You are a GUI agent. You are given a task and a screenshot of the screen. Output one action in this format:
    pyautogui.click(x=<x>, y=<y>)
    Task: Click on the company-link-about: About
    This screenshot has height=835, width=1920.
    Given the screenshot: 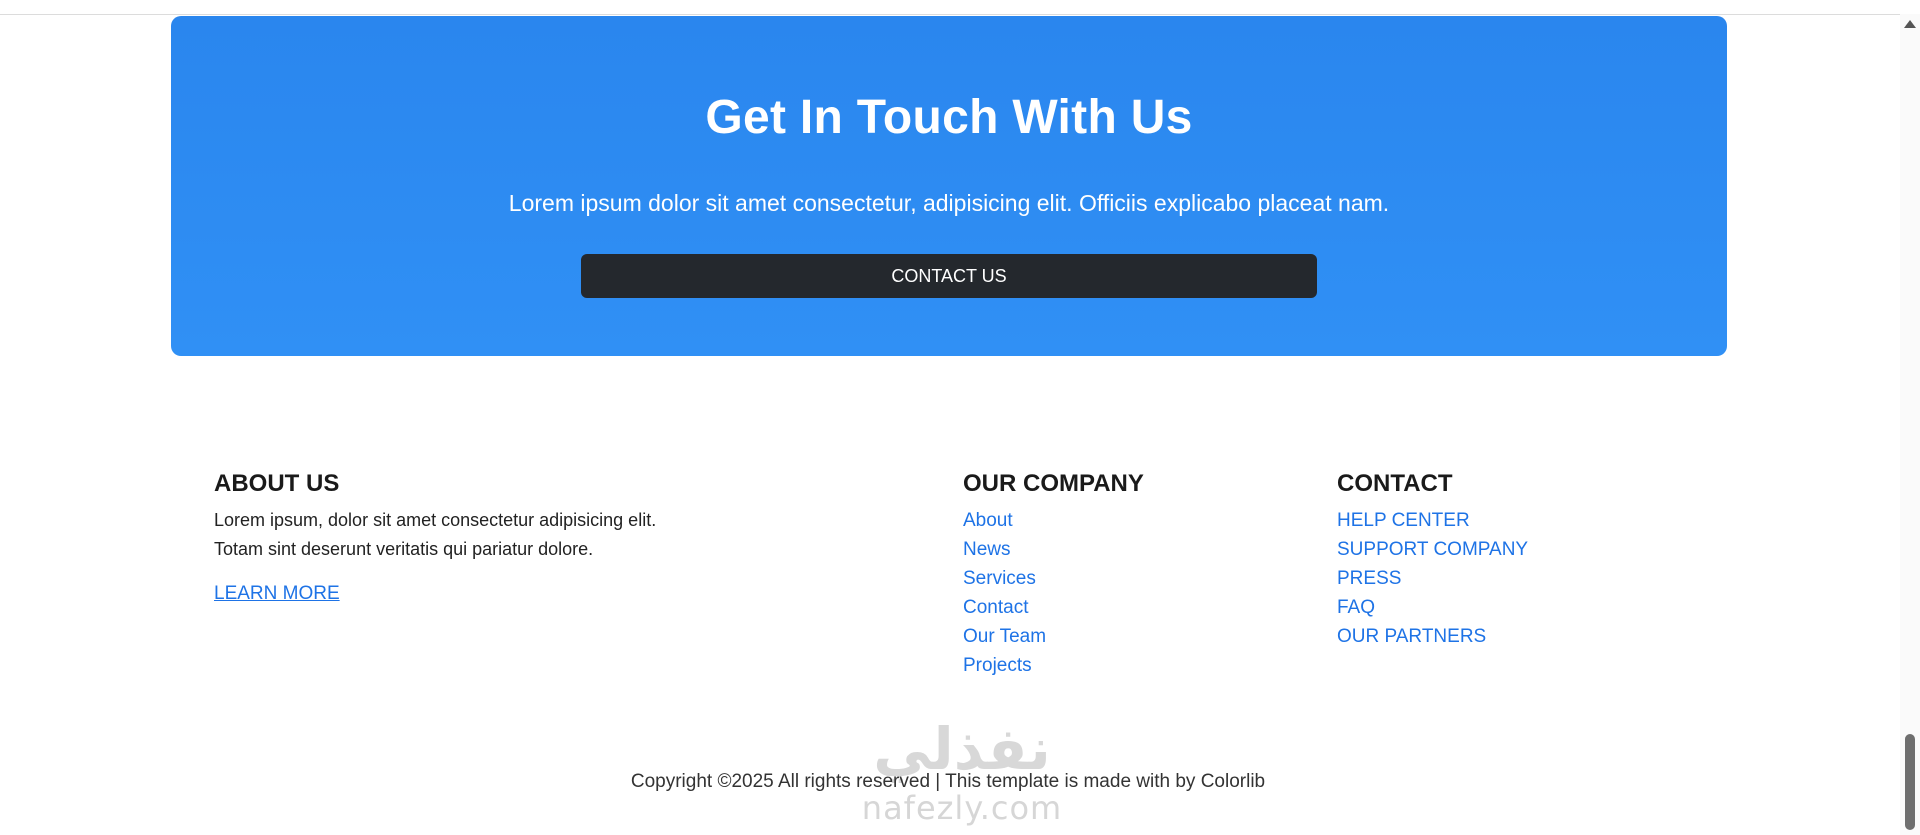 What is the action you would take?
    pyautogui.click(x=1053, y=520)
    